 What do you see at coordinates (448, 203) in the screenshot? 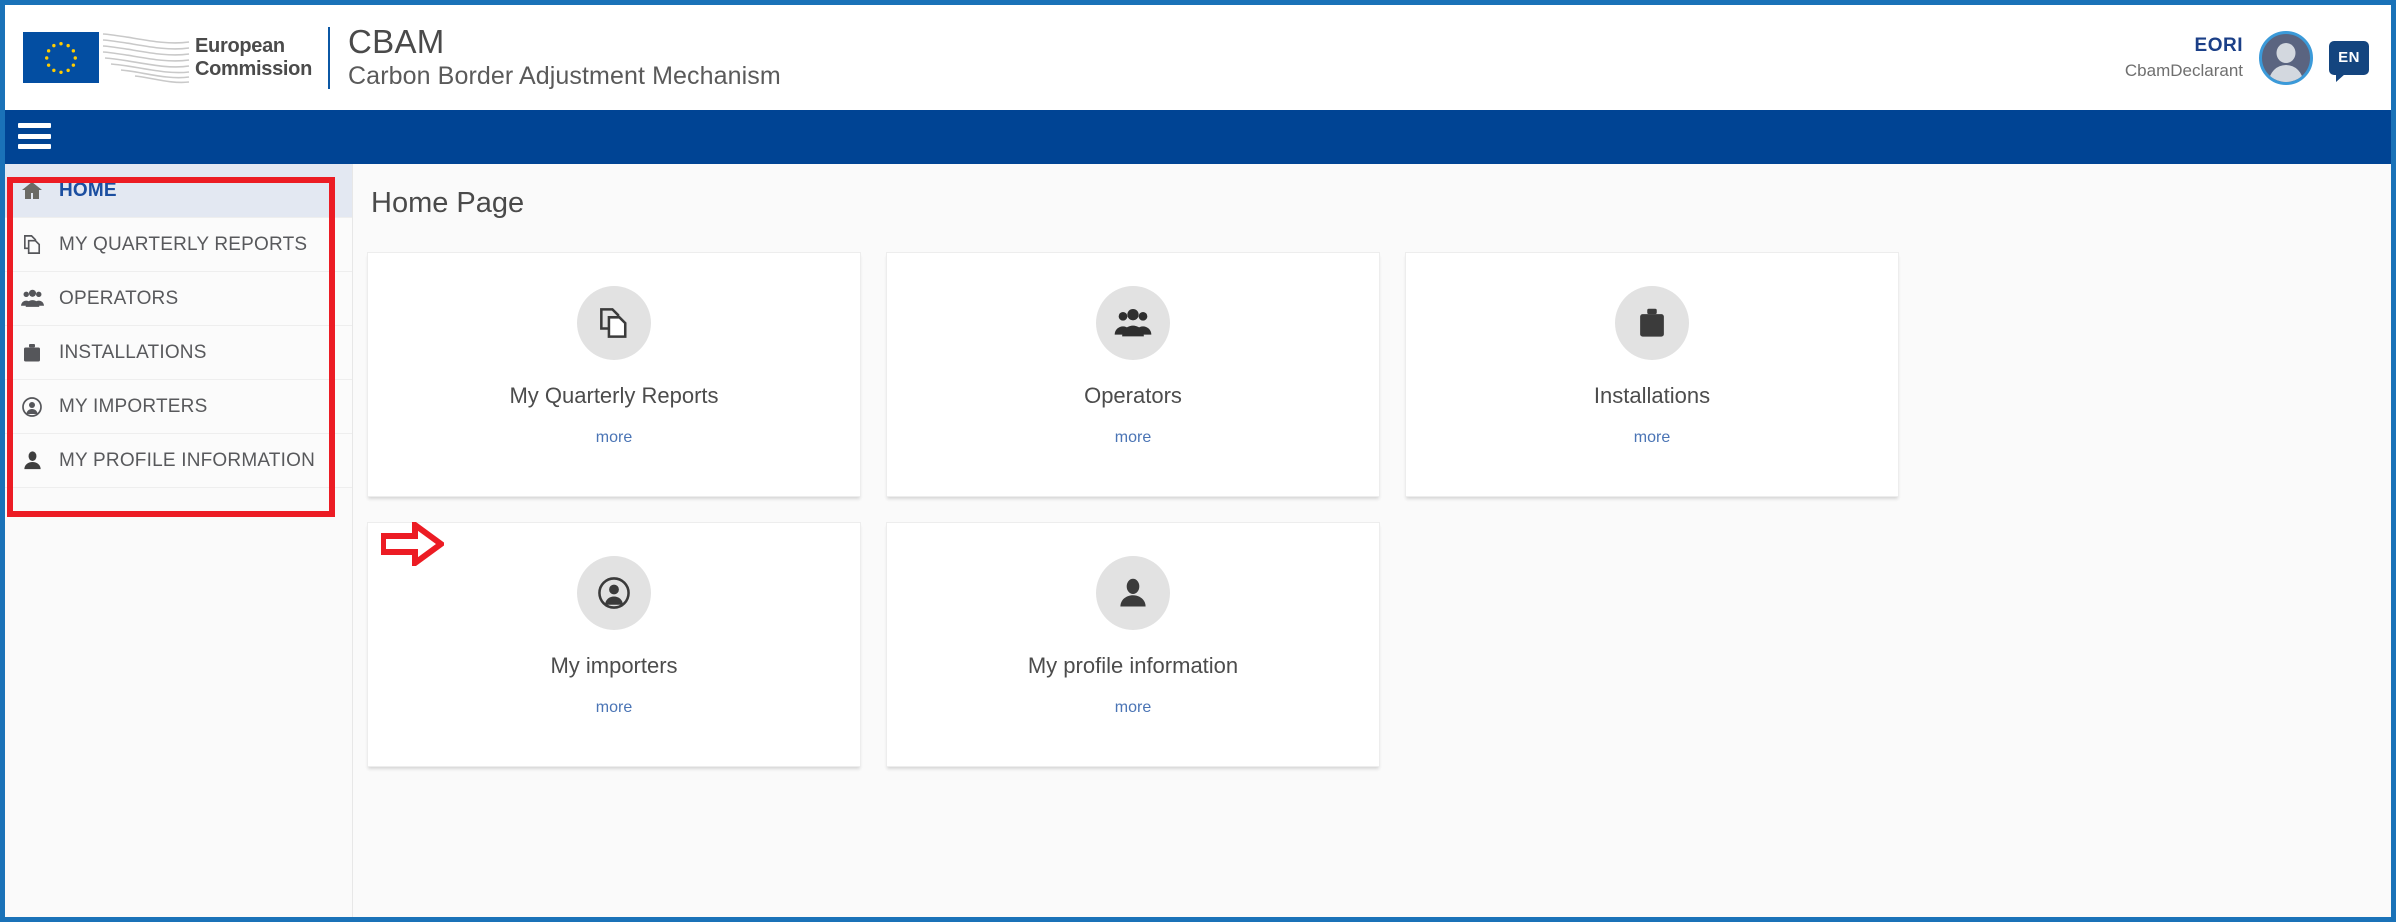
I see `page-title: Home Page` at bounding box center [448, 203].